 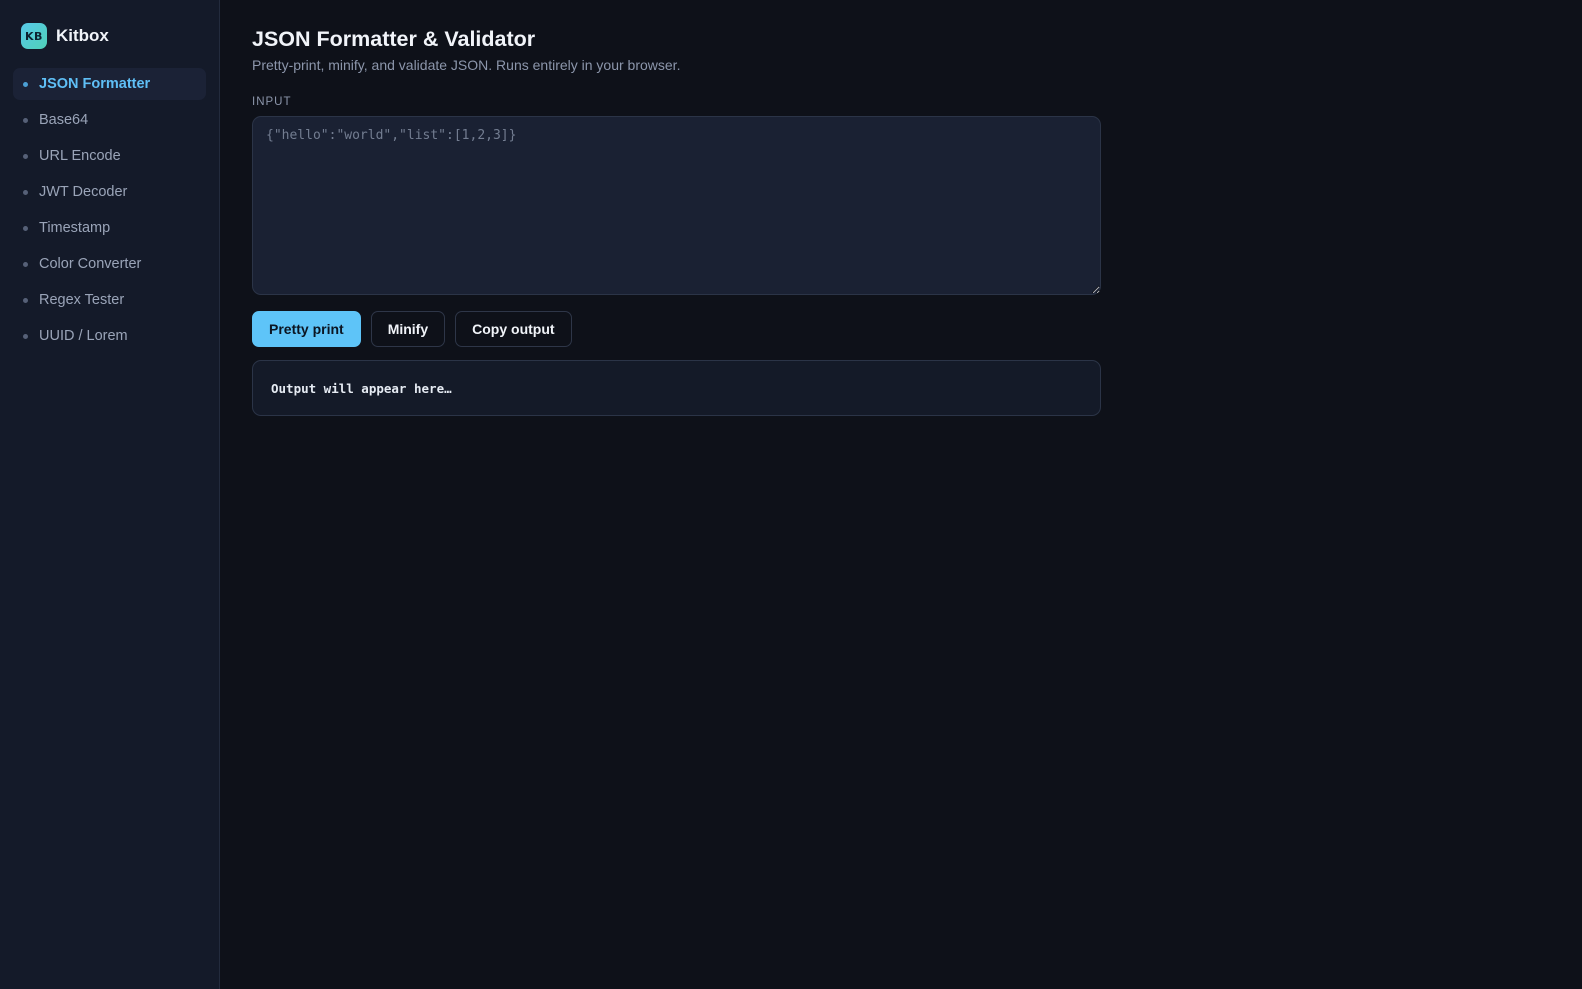 What do you see at coordinates (272, 102) in the screenshot?
I see `input-label: INPUT` at bounding box center [272, 102].